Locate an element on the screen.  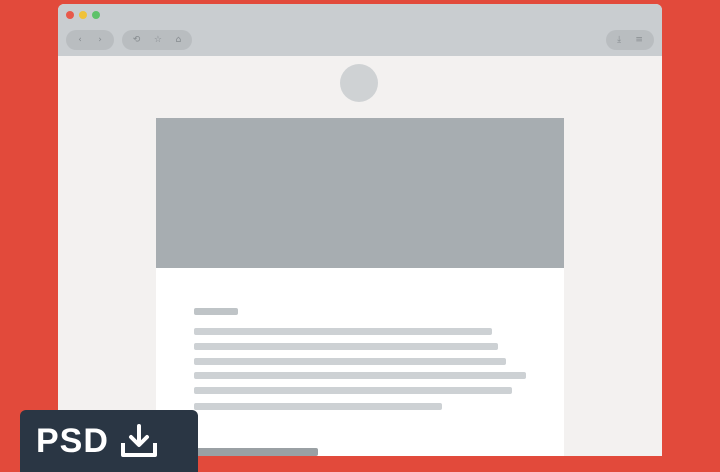
browser-toolbar: ‹ › ⟲ ☆ ⌂ ⤓ ≡ is located at coordinates (360, 30).